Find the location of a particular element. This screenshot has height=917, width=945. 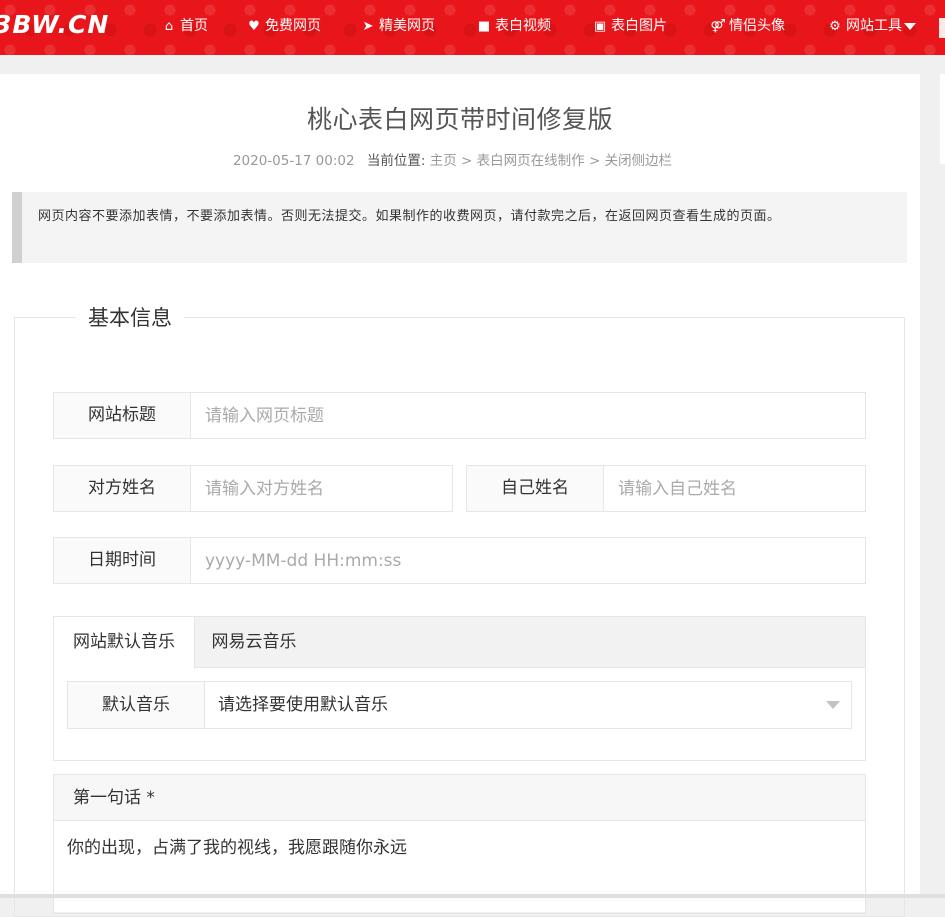

nav-label: 表白视频 is located at coordinates (523, 26).